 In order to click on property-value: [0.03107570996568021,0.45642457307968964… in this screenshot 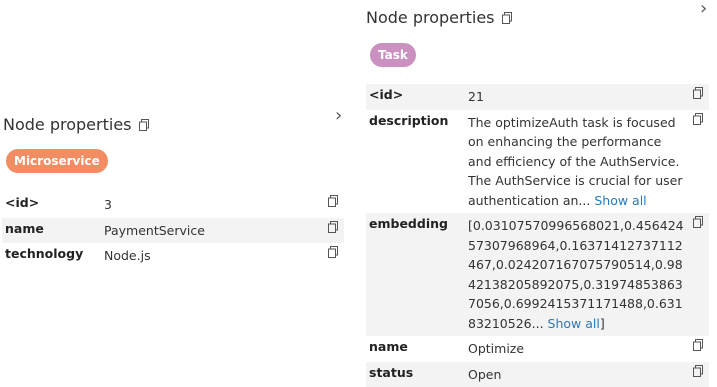, I will do `click(577, 274)`.